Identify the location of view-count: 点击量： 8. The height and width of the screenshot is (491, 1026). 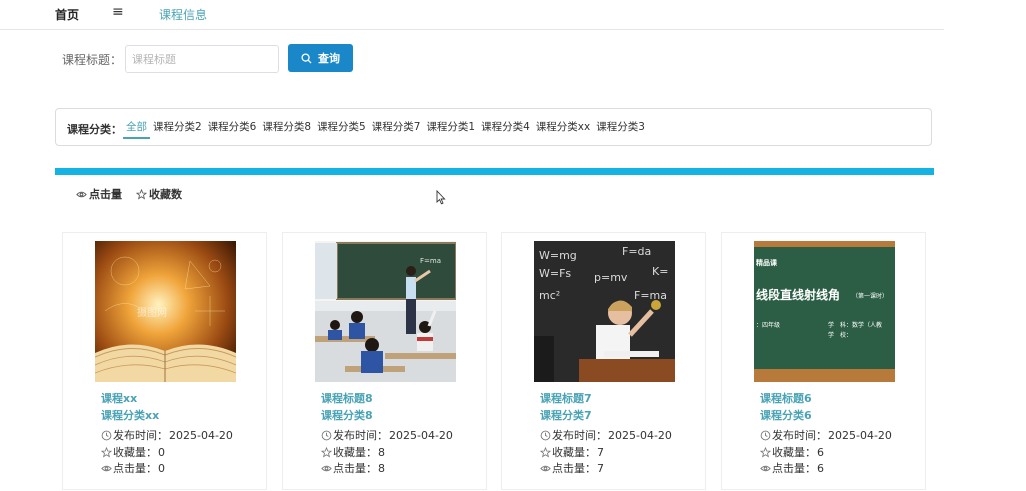
(353, 468).